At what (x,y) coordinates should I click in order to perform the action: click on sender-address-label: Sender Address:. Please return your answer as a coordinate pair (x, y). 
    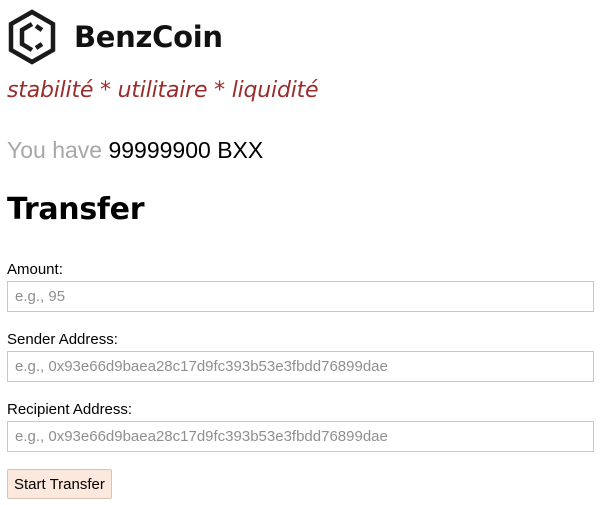
    Looking at the image, I should click on (62, 339).